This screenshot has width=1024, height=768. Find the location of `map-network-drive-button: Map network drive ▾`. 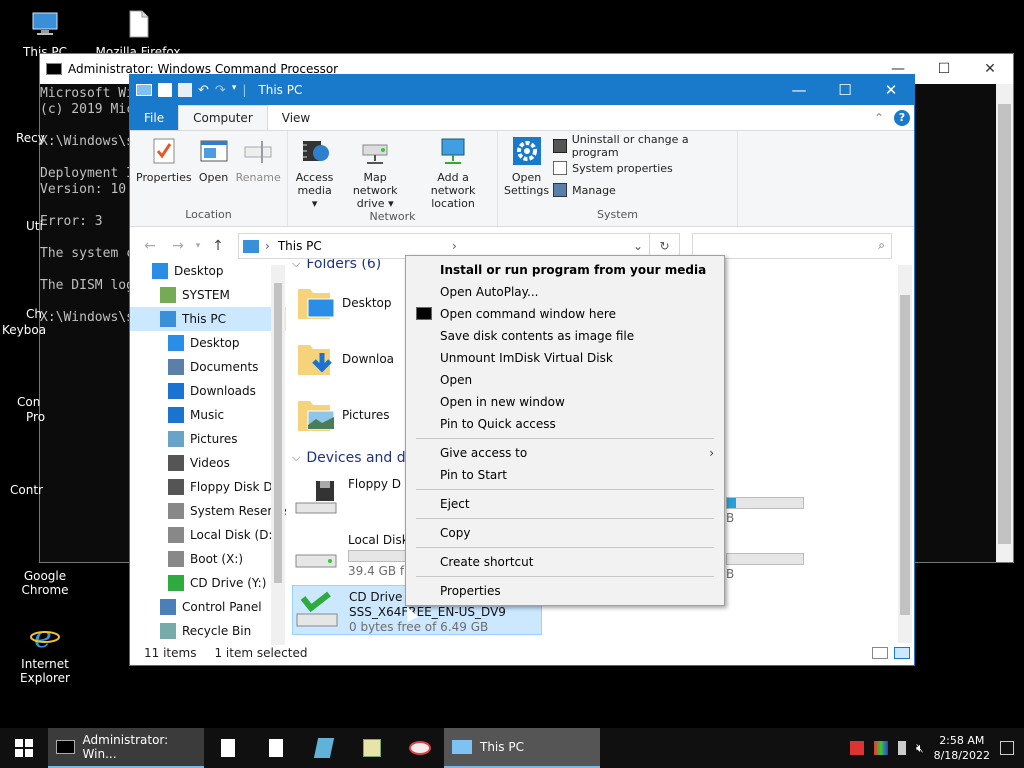

map-network-drive-button: Map network drive ▾ is located at coordinates (375, 172).